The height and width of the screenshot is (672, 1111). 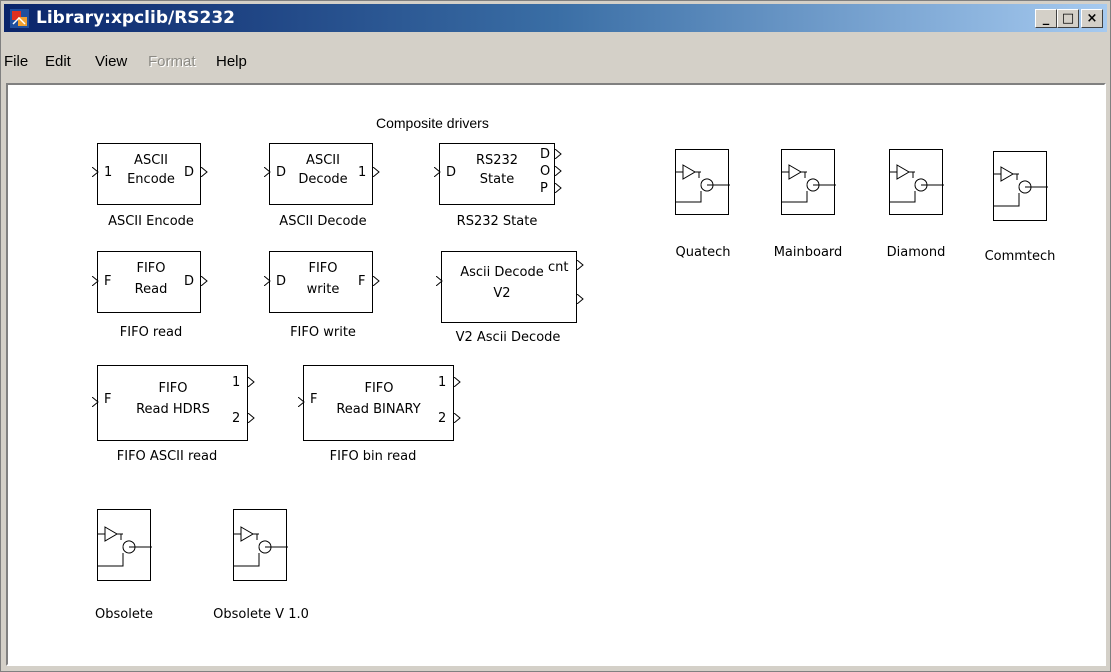 What do you see at coordinates (151, 332) in the screenshot?
I see `block-label: FIFO read` at bounding box center [151, 332].